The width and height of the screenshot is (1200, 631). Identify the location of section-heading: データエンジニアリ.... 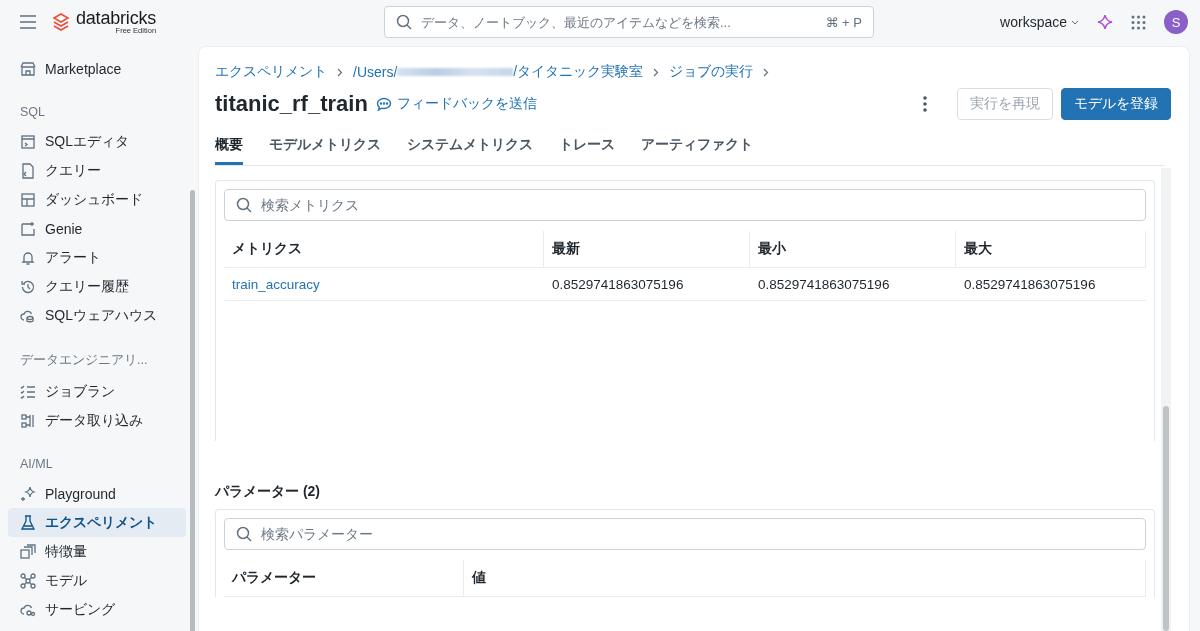
(84, 360).